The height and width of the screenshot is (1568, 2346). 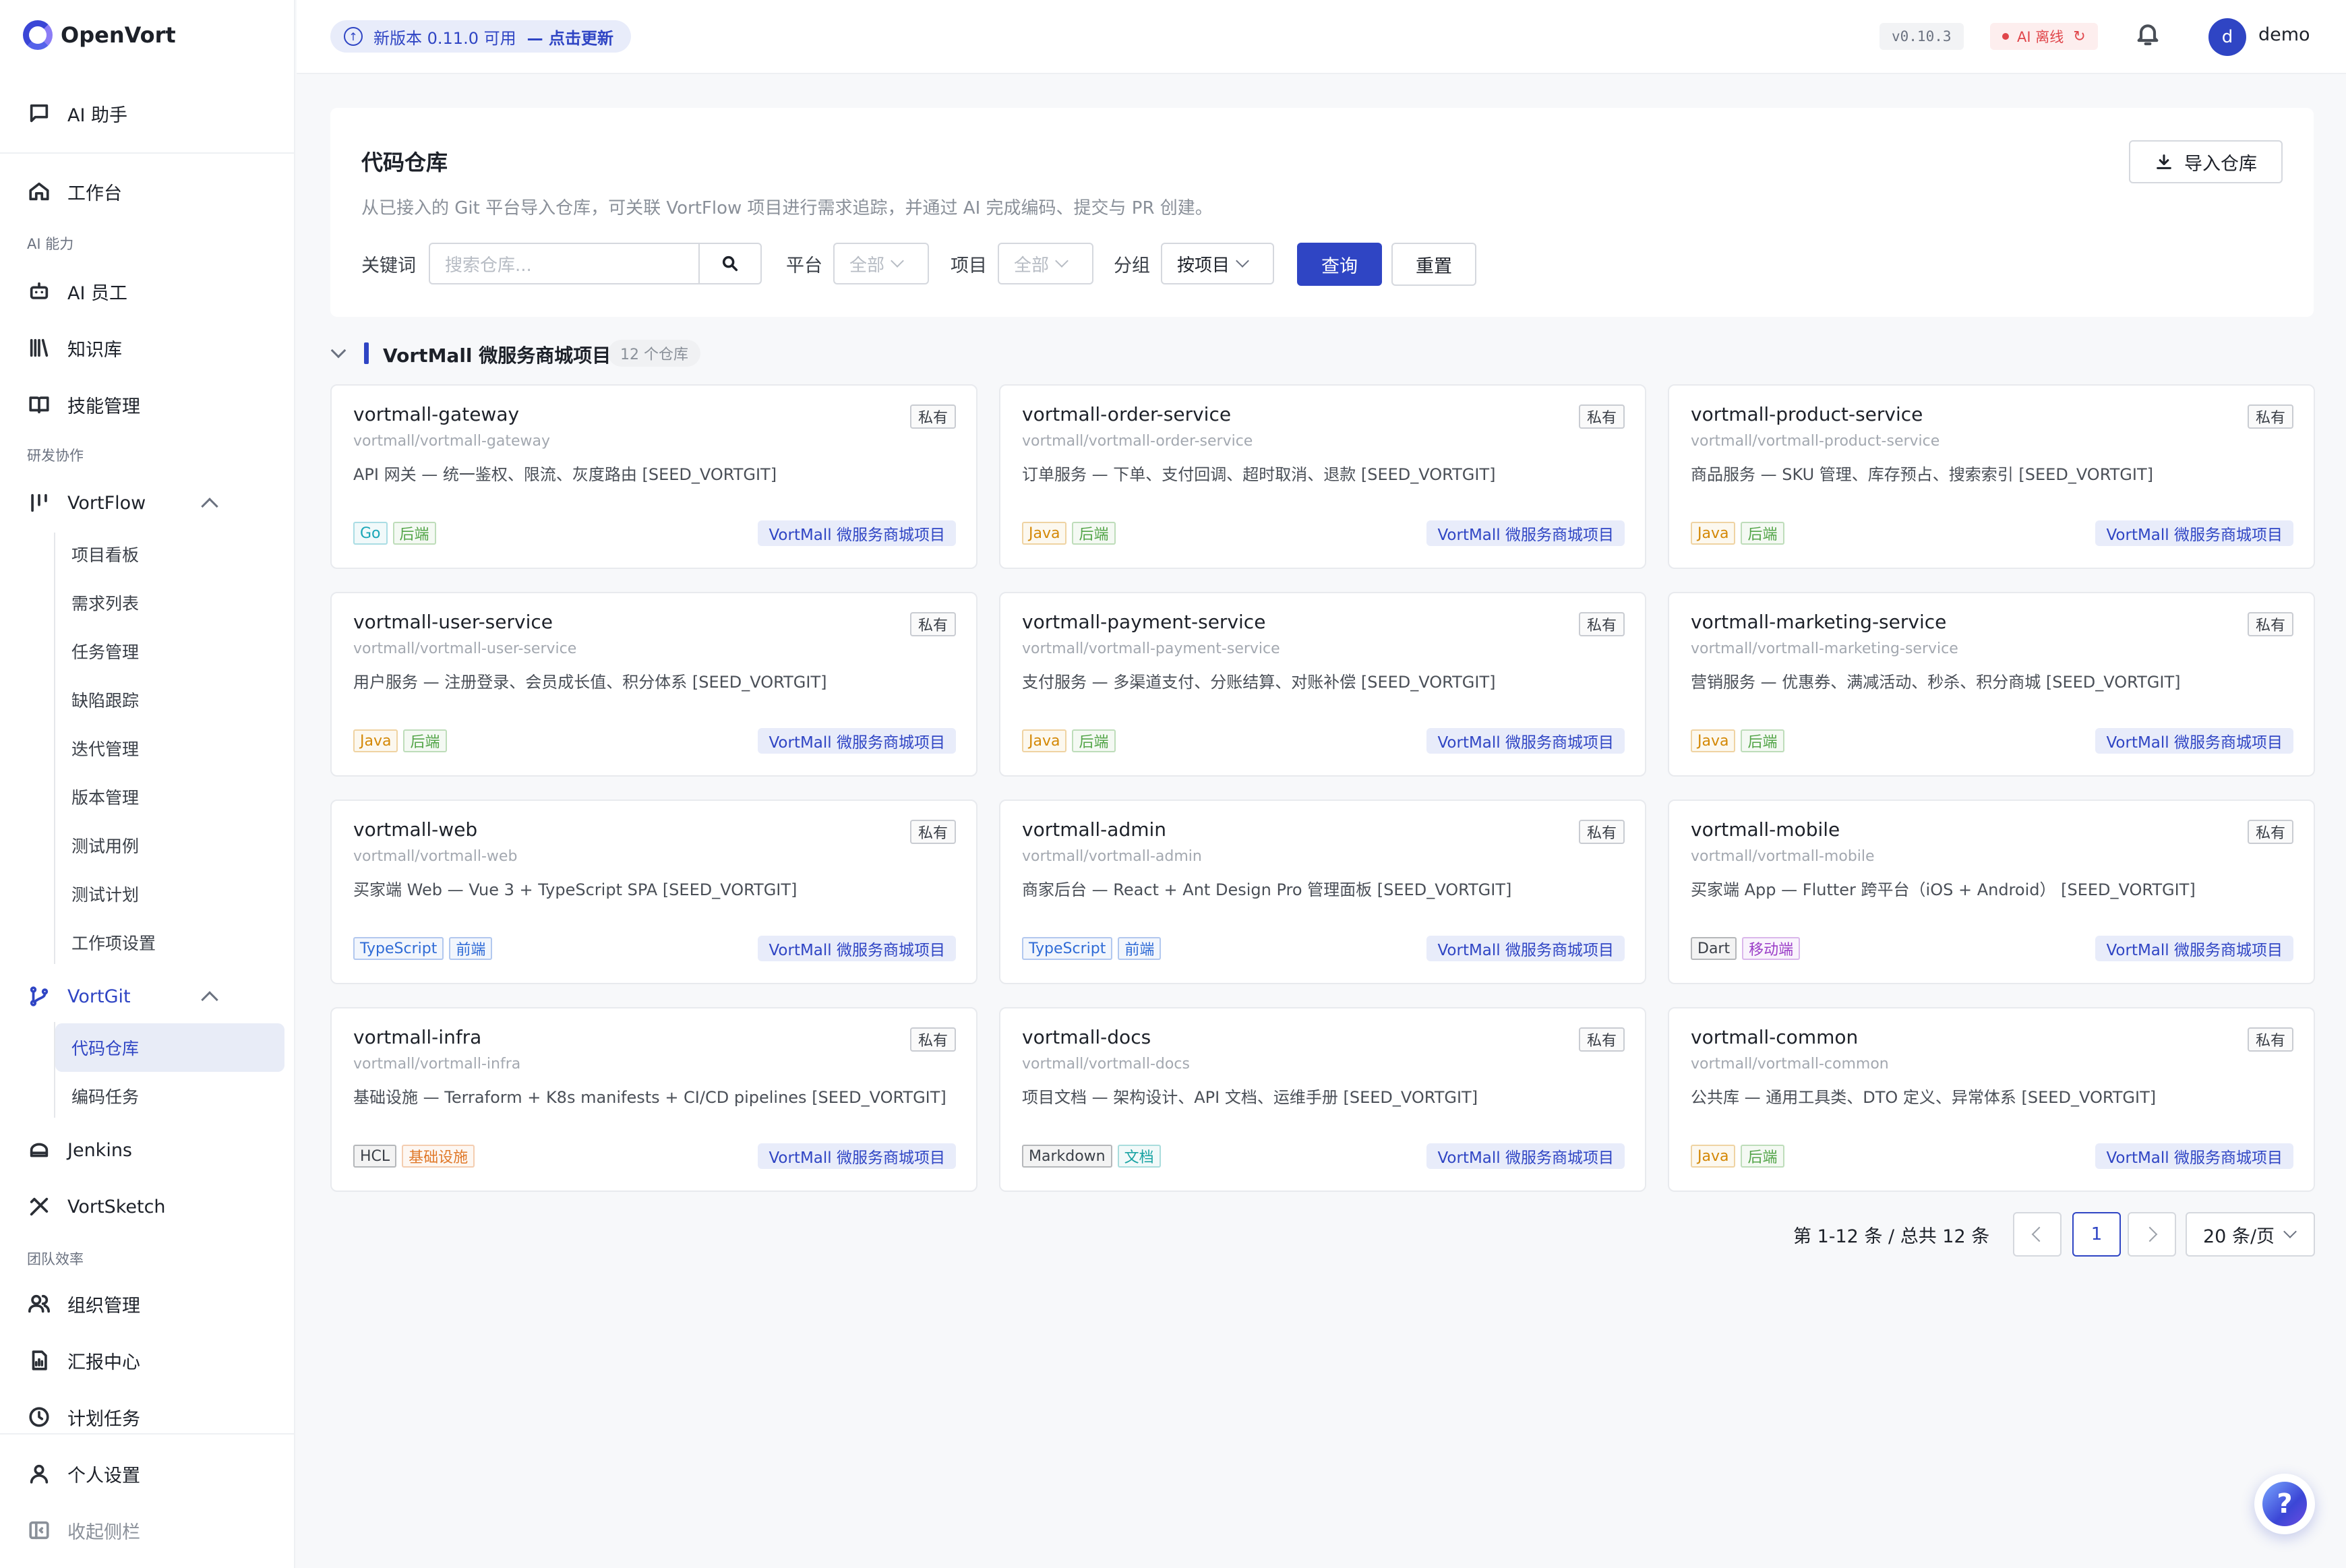 What do you see at coordinates (1143, 622) in the screenshot?
I see `repo-name: vortmall-payment-service` at bounding box center [1143, 622].